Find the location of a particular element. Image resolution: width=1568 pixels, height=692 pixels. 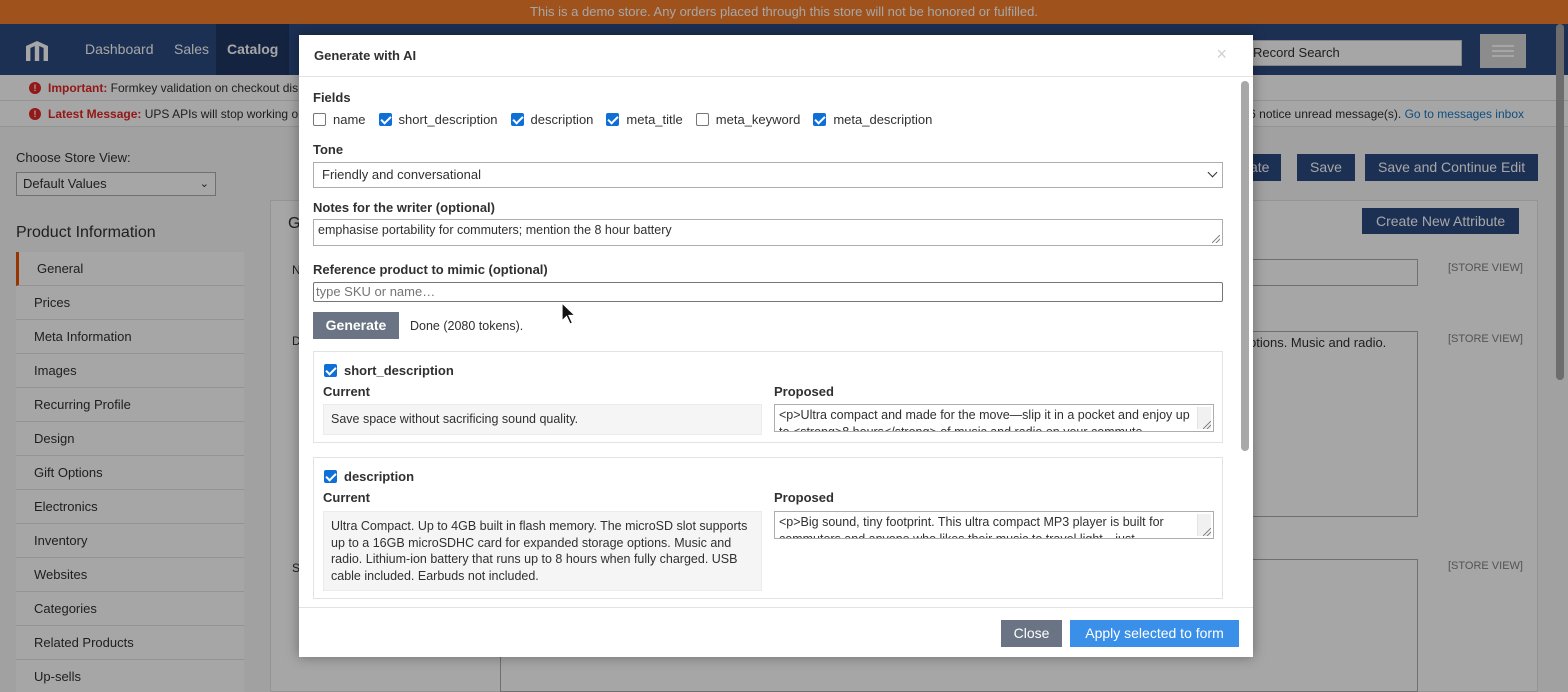

fields-label: Fields is located at coordinates (332, 97).